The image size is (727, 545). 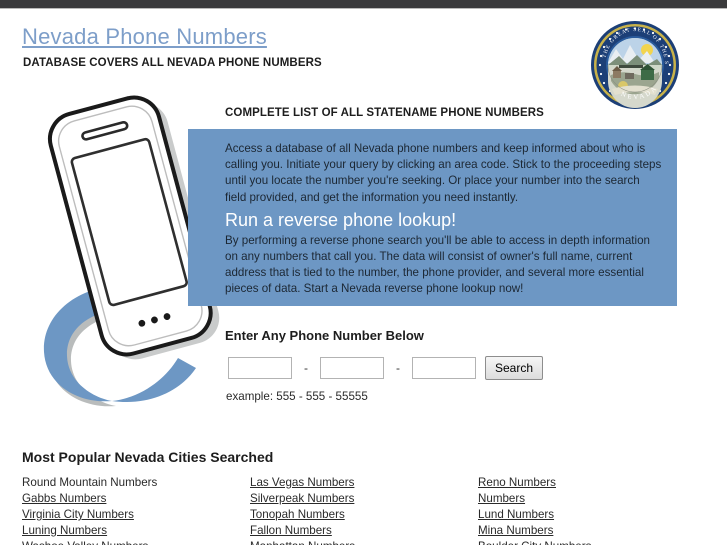 I want to click on line-number-input, so click(x=444, y=368).